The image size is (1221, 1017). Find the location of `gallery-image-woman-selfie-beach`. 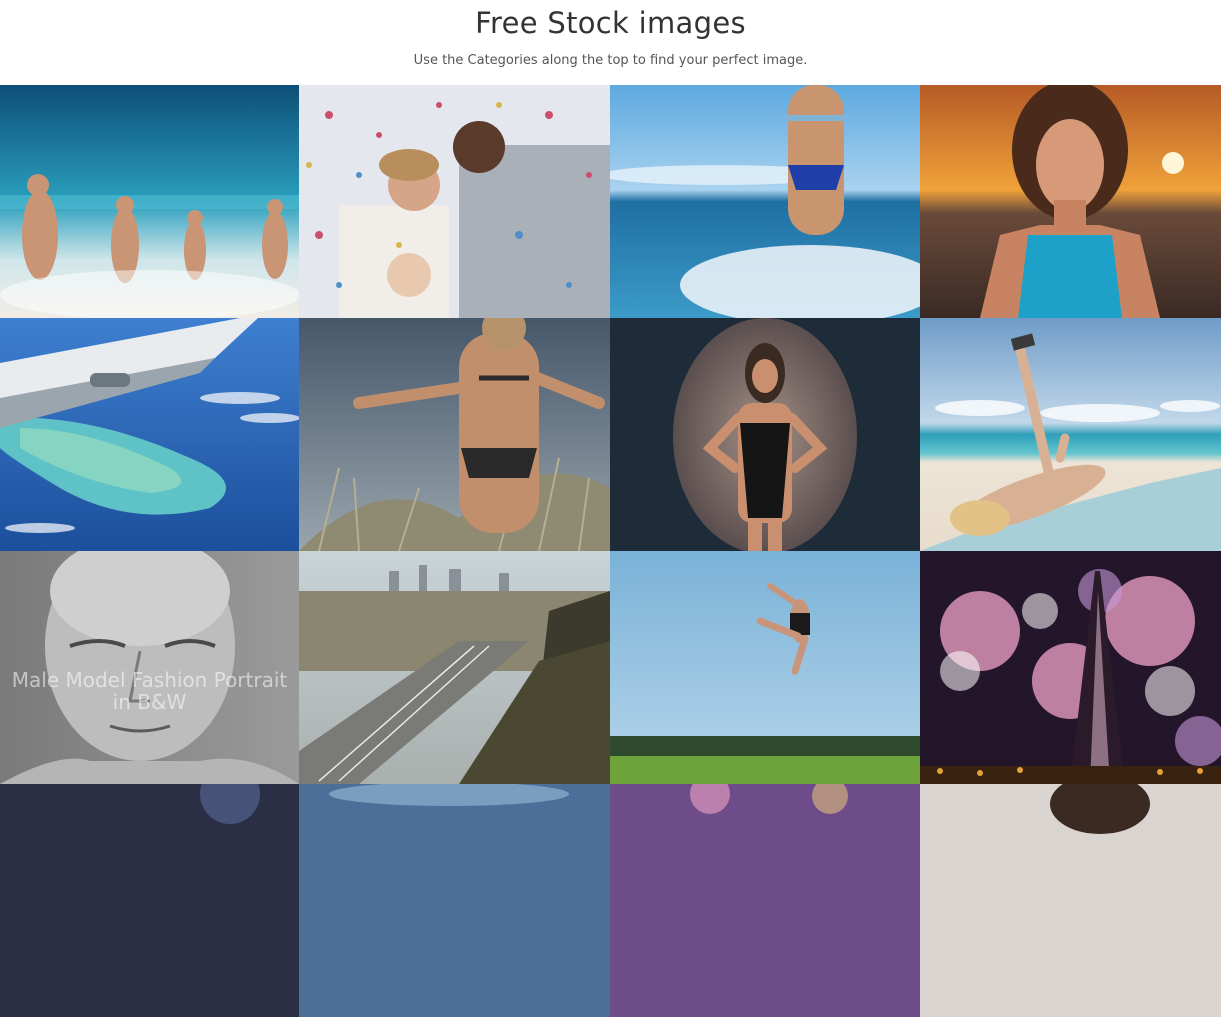

gallery-image-woman-selfie-beach is located at coordinates (1070, 434).